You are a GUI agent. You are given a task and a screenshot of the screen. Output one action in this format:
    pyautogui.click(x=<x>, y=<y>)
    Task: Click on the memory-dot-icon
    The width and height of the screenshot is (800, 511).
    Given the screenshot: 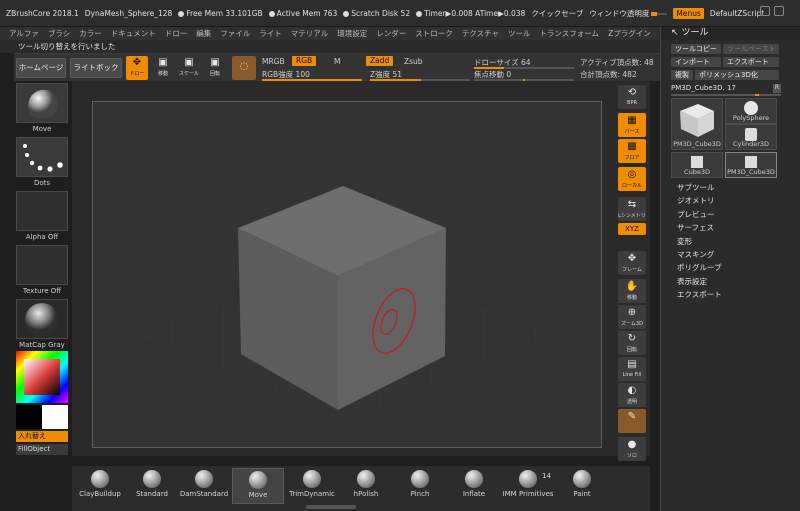 What is the action you would take?
    pyautogui.click(x=271, y=13)
    